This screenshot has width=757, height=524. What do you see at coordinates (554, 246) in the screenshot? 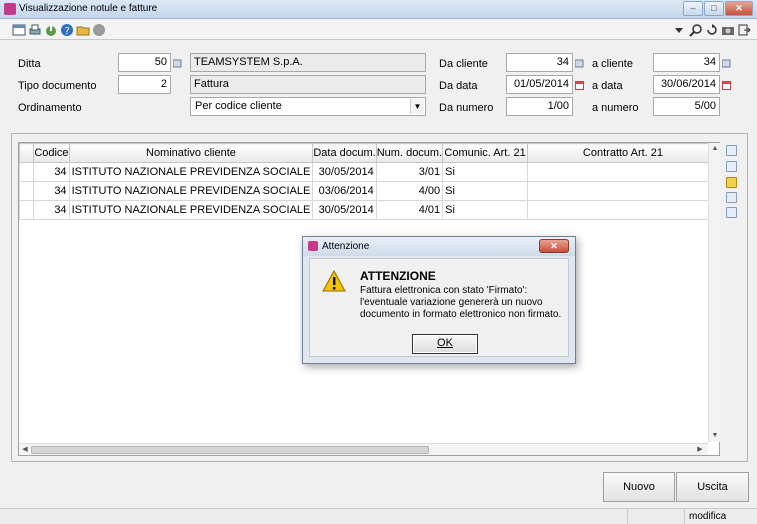
I see `dialog-close-button: ✕` at bounding box center [554, 246].